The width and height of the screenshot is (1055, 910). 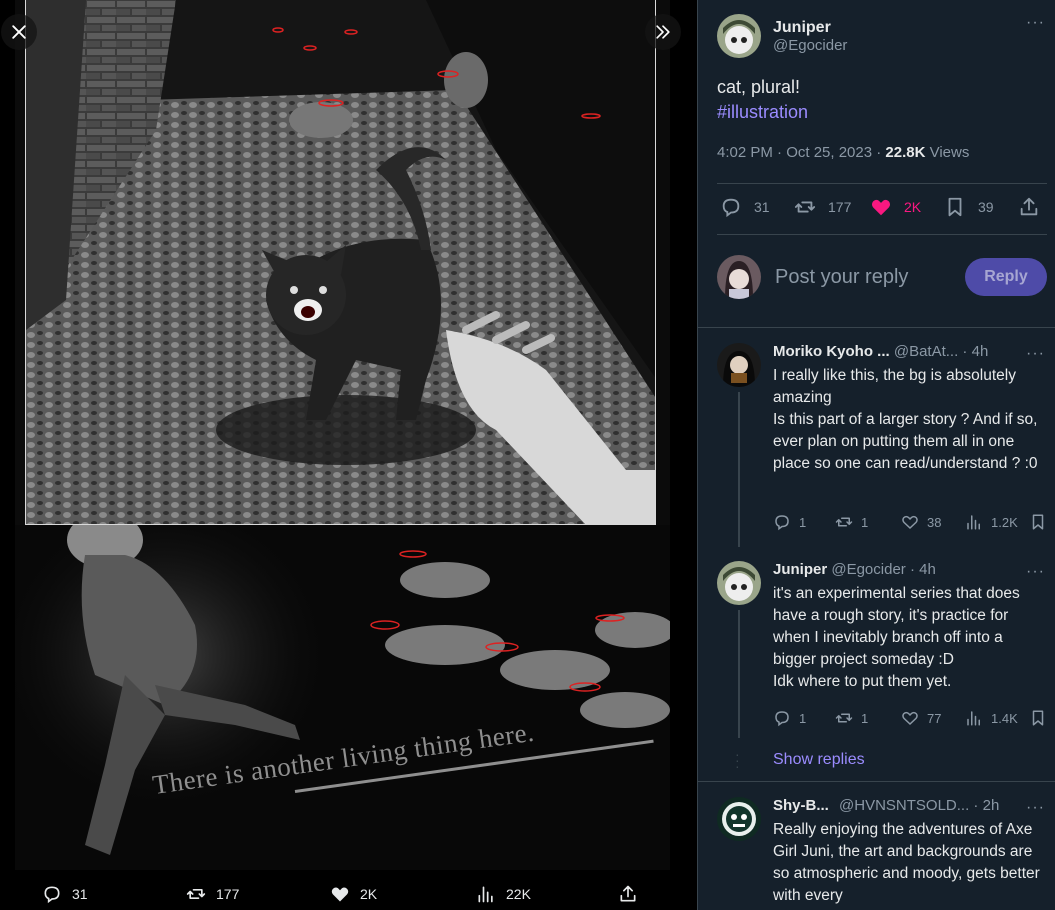 What do you see at coordinates (934, 718) in the screenshot?
I see `reply-like-count: 77` at bounding box center [934, 718].